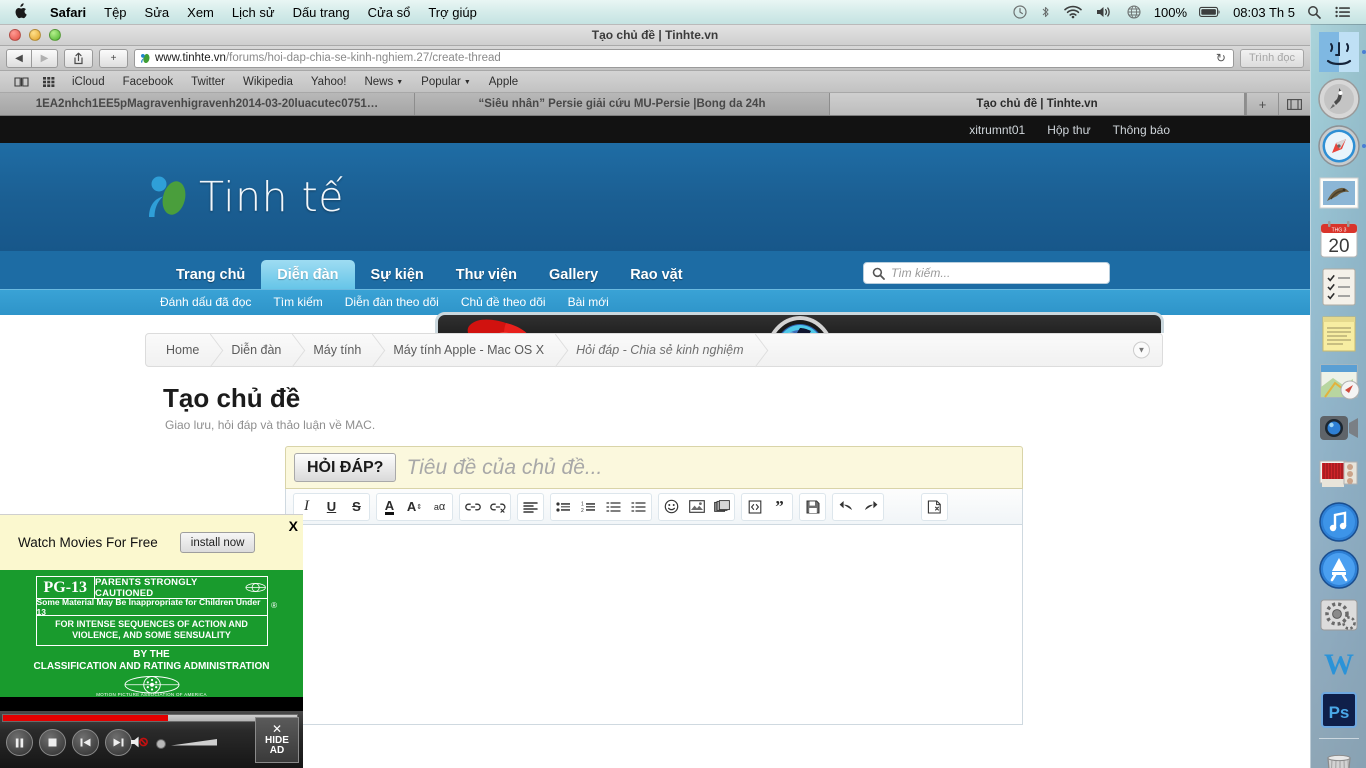  Describe the element at coordinates (1339, 193) in the screenshot. I see `mail-icon` at that location.